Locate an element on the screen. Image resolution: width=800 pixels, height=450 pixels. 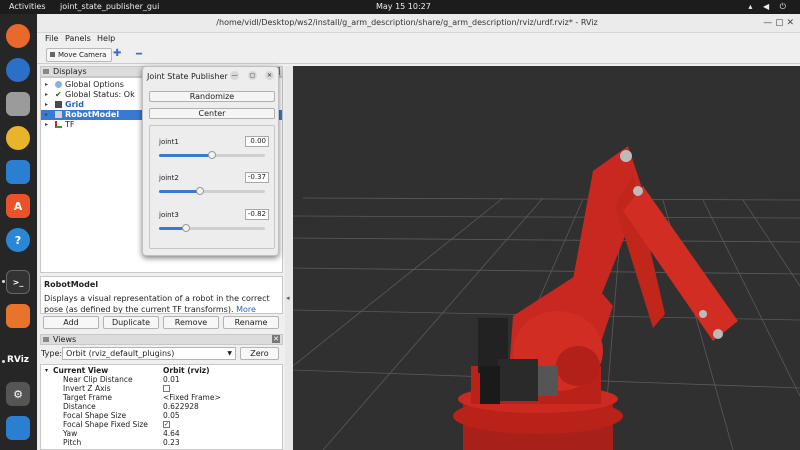
activities-button: Activities is located at coordinates (27, 6).